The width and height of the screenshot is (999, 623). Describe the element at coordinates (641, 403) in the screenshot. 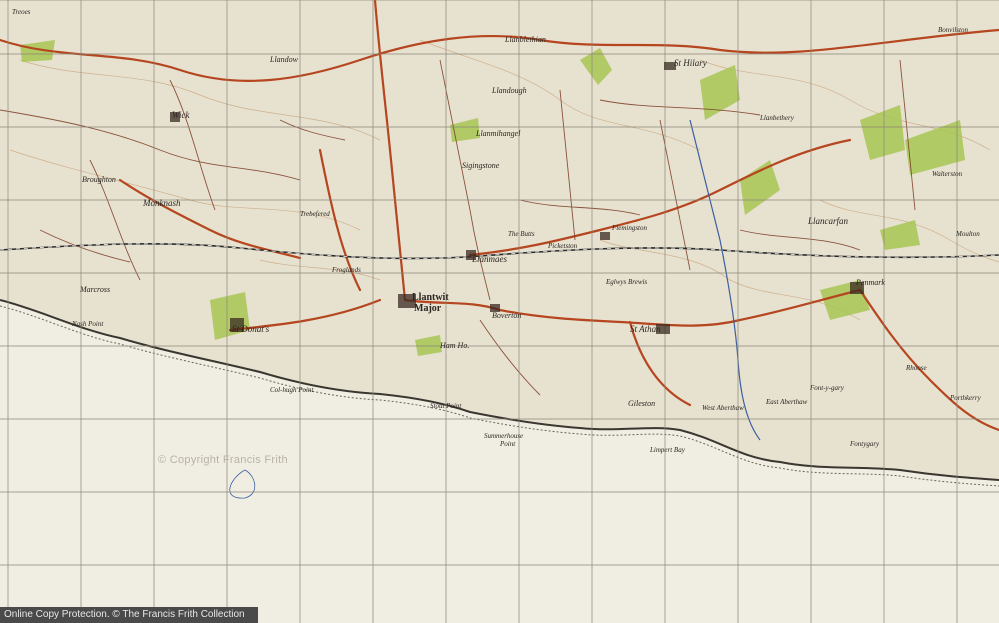

I see `place-gileston: Gileston` at that location.